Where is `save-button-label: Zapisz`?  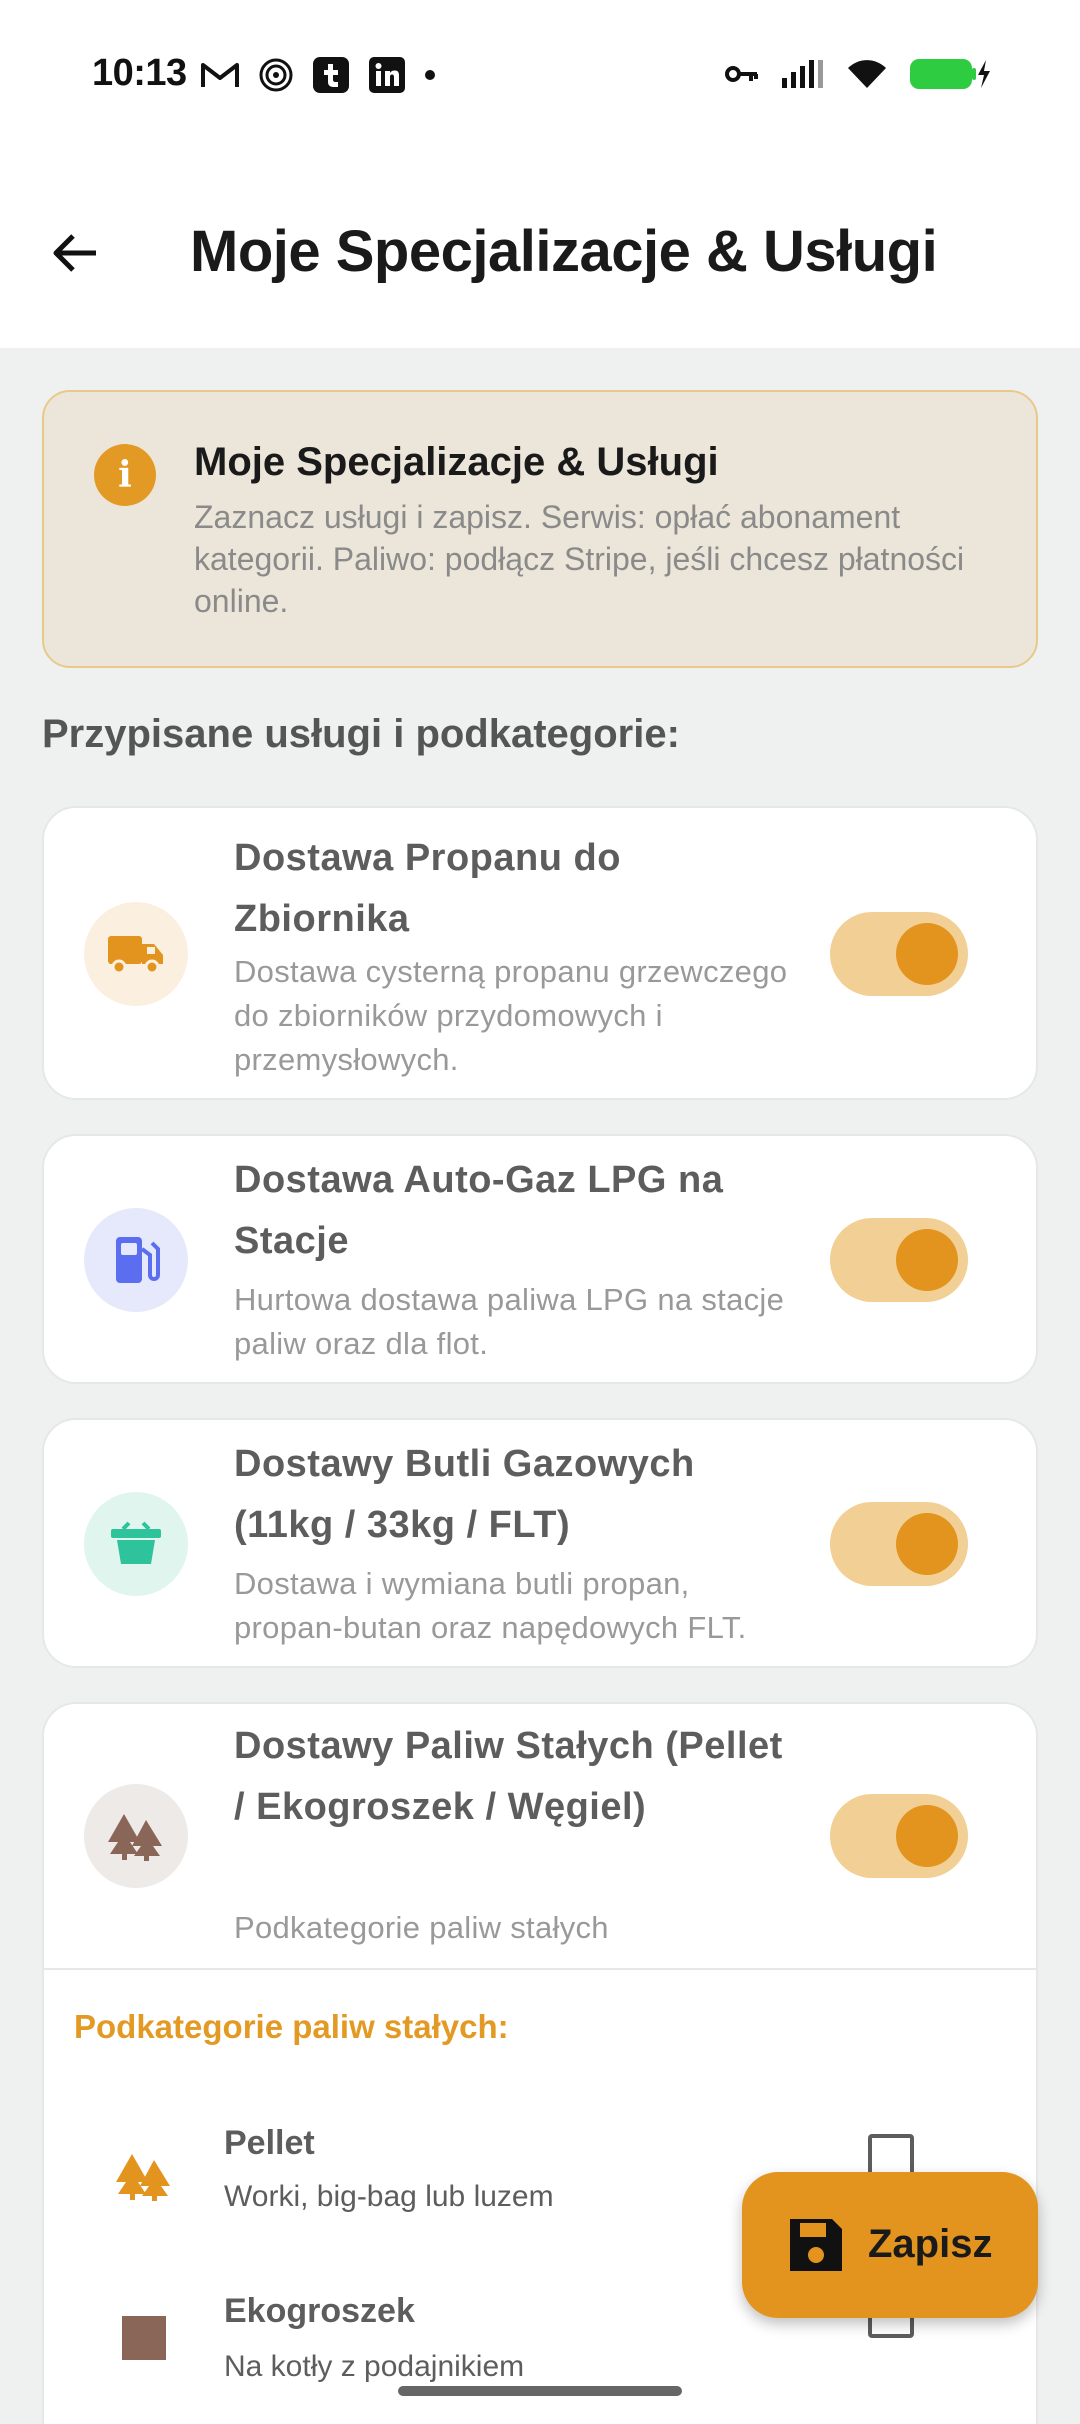
save-button-label: Zapisz is located at coordinates (930, 2244).